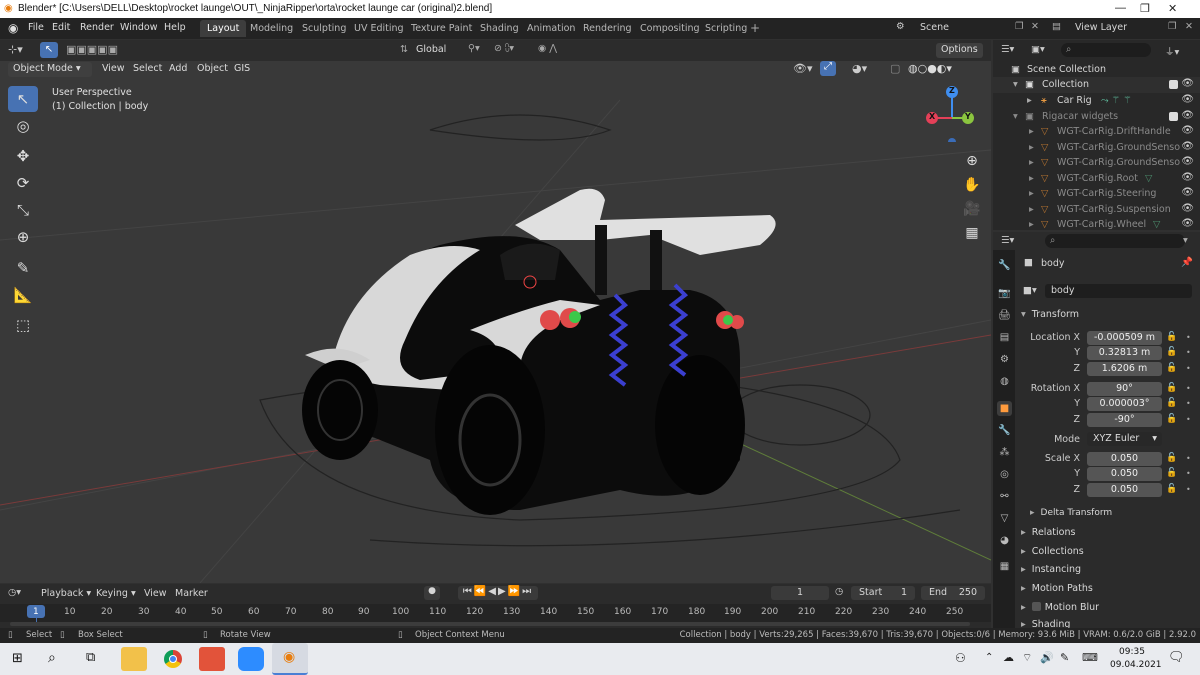 This screenshot has width=1200, height=675. Describe the element at coordinates (950, 114) in the screenshot. I see `axis-gizmo: Z Y X` at that location.